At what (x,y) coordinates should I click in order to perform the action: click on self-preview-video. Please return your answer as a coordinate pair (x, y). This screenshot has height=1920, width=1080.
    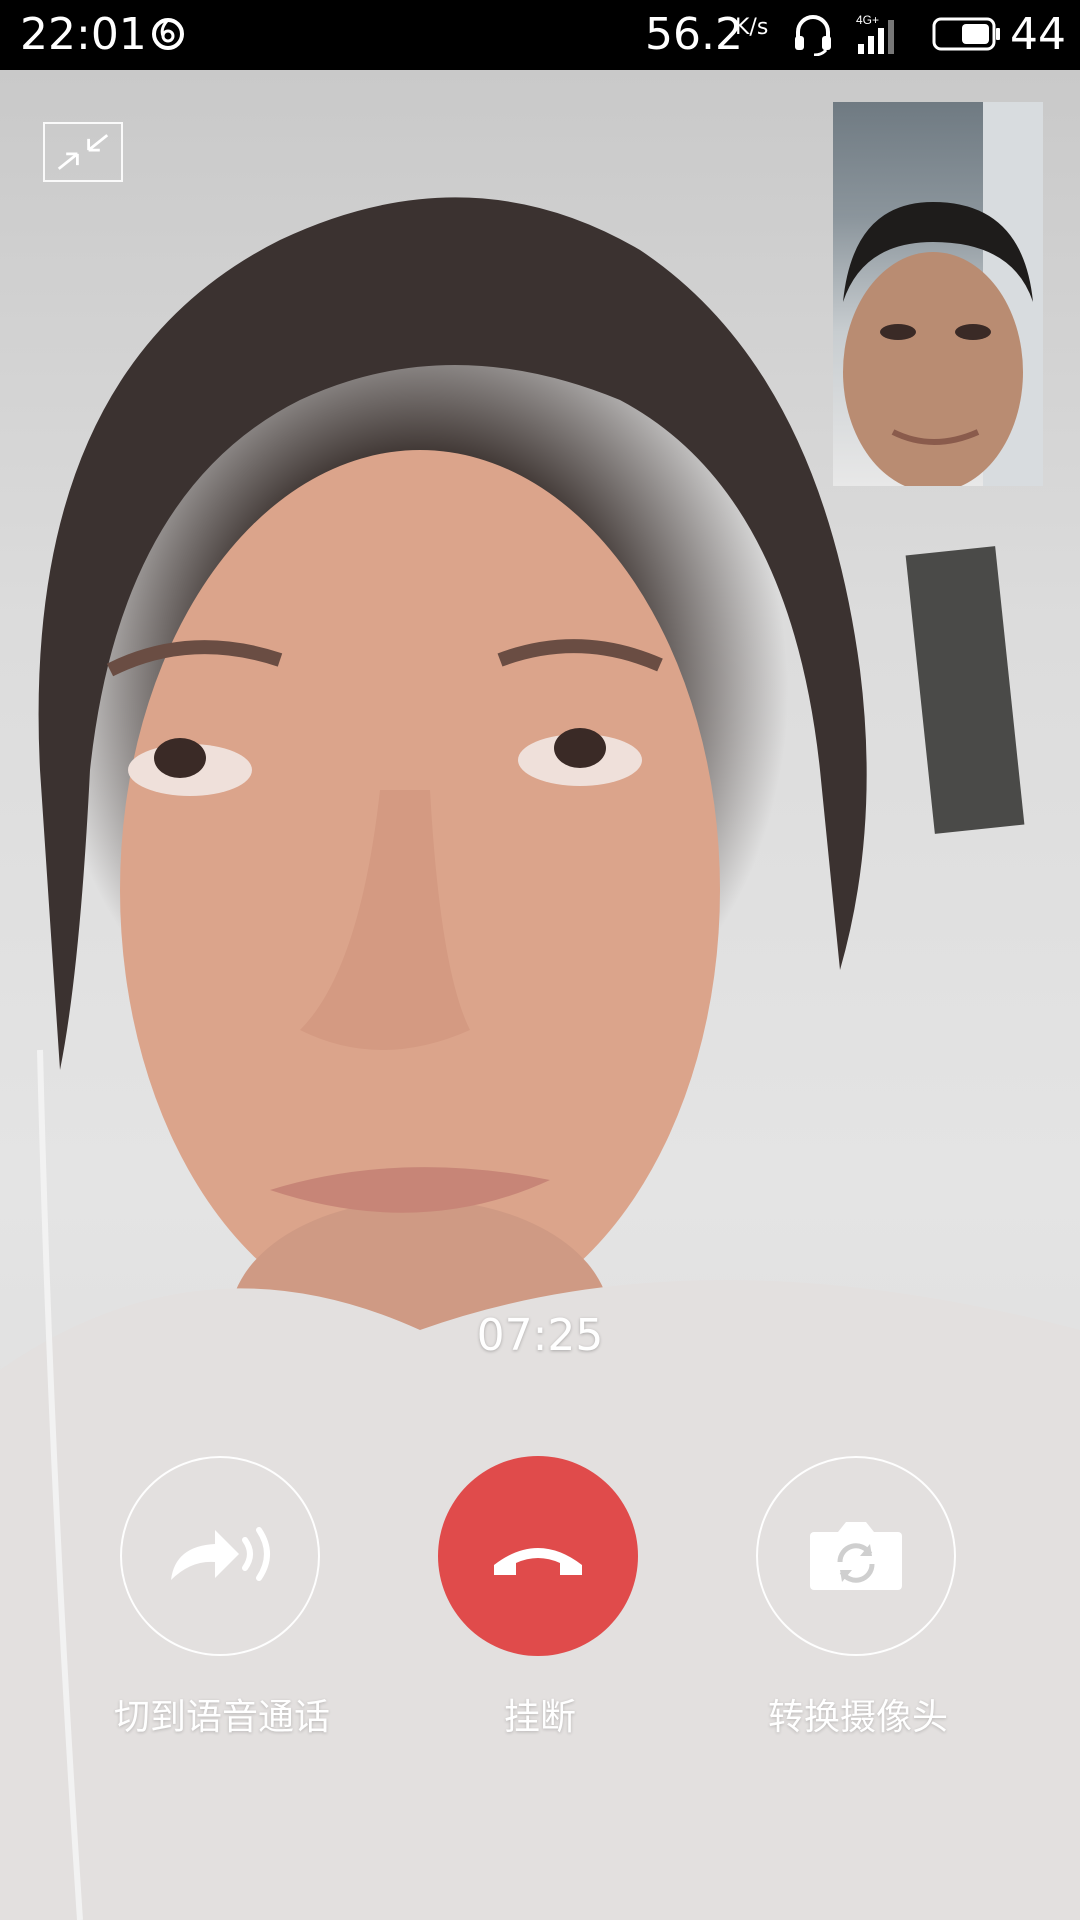
    Looking at the image, I should click on (938, 294).